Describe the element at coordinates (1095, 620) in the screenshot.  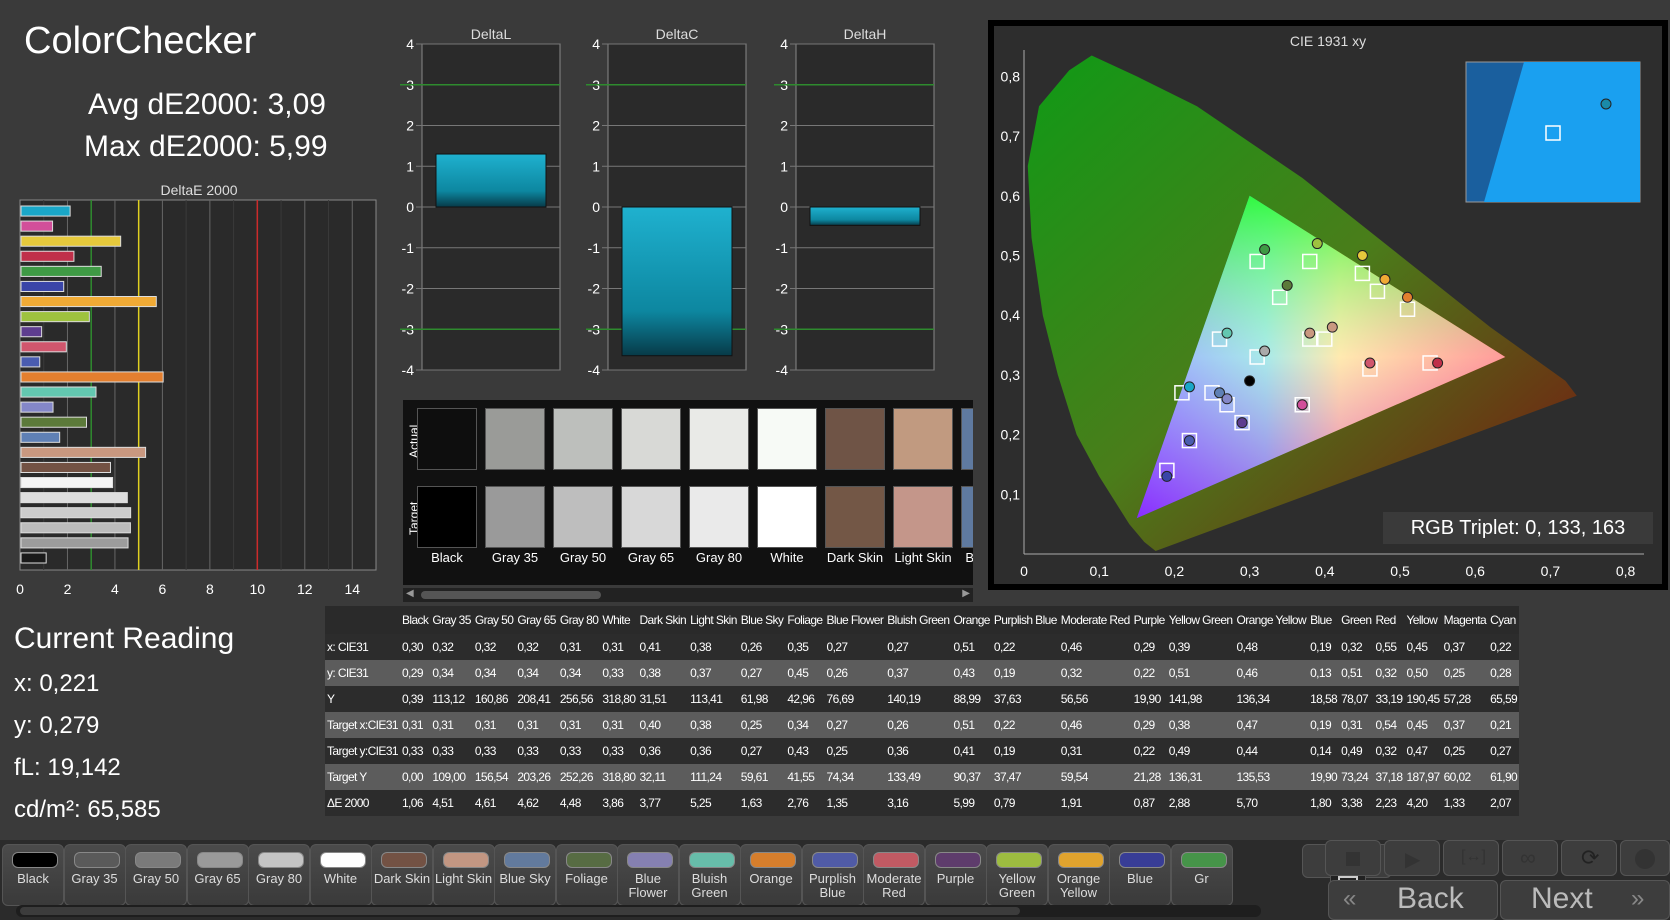
I see `table-header-cell: Moderate Red` at that location.